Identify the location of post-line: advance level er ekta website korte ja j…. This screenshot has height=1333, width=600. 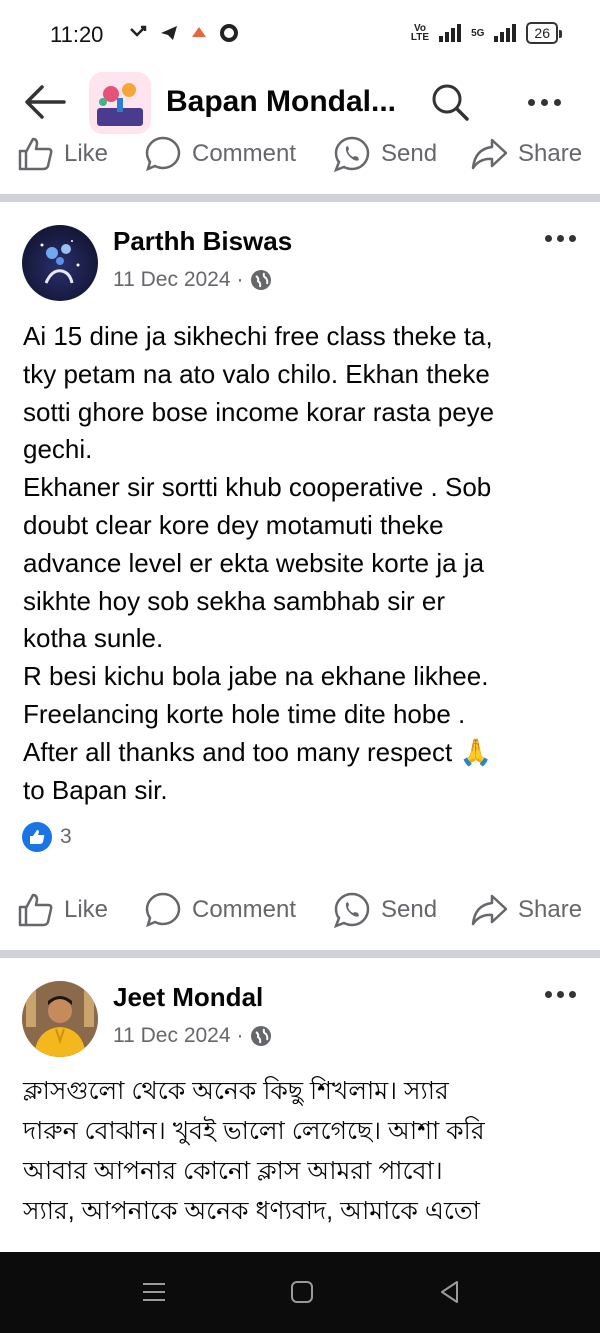
(254, 562).